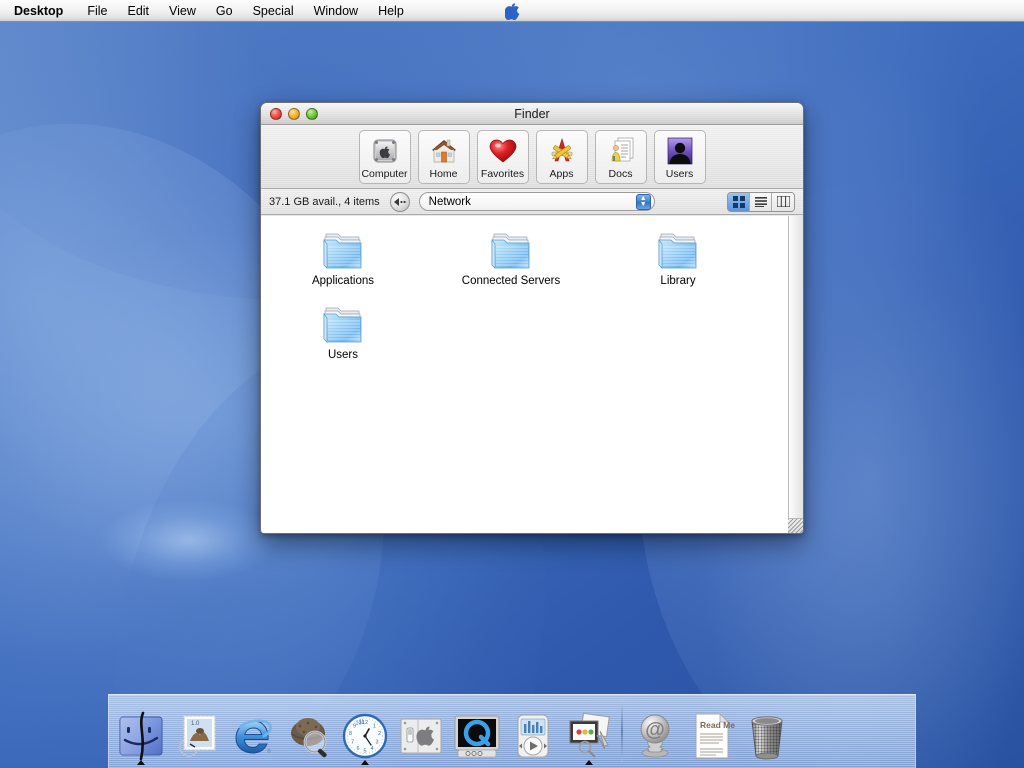 The height and width of the screenshot is (768, 1024). Describe the element at coordinates (358, 749) in the screenshot. I see `svg-text: 6` at that location.